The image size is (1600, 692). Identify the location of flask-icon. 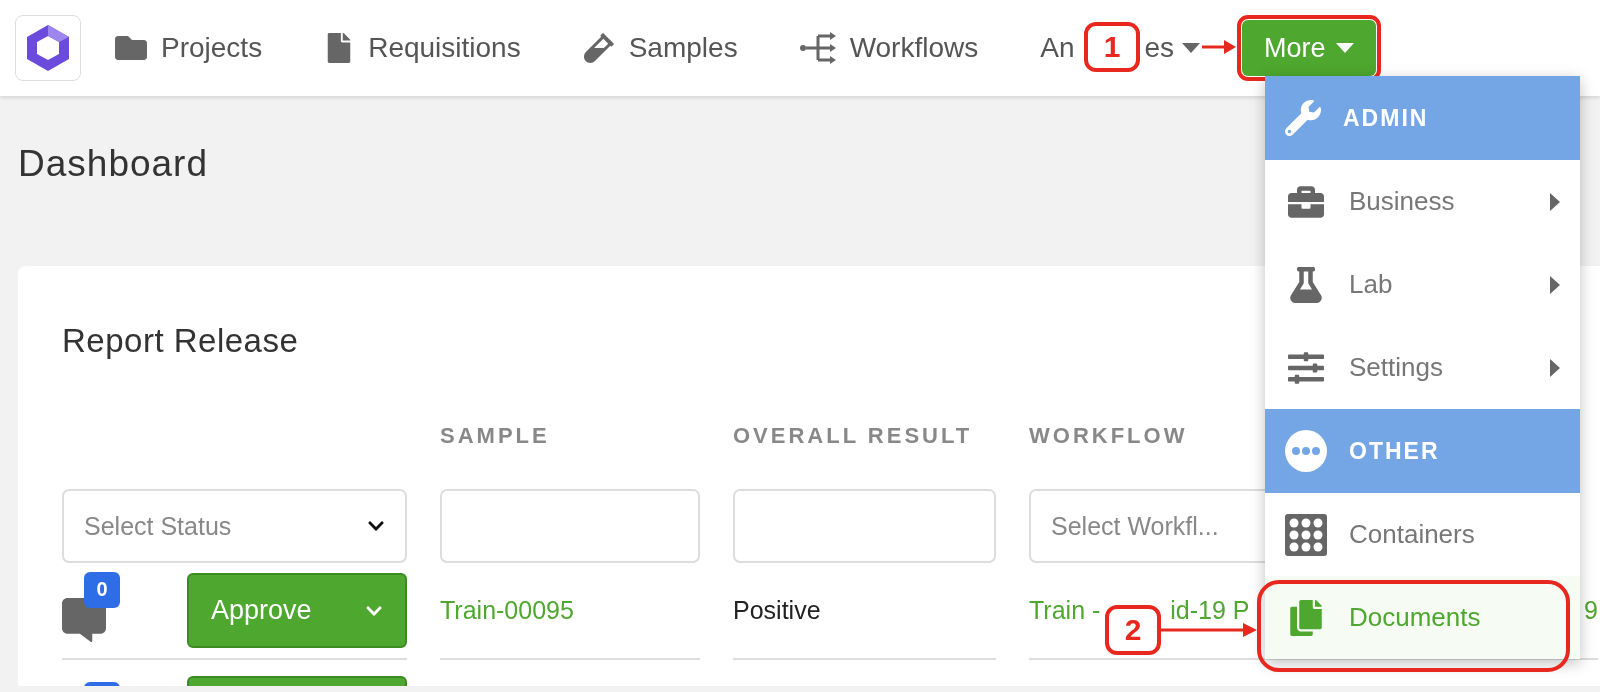
(1306, 284).